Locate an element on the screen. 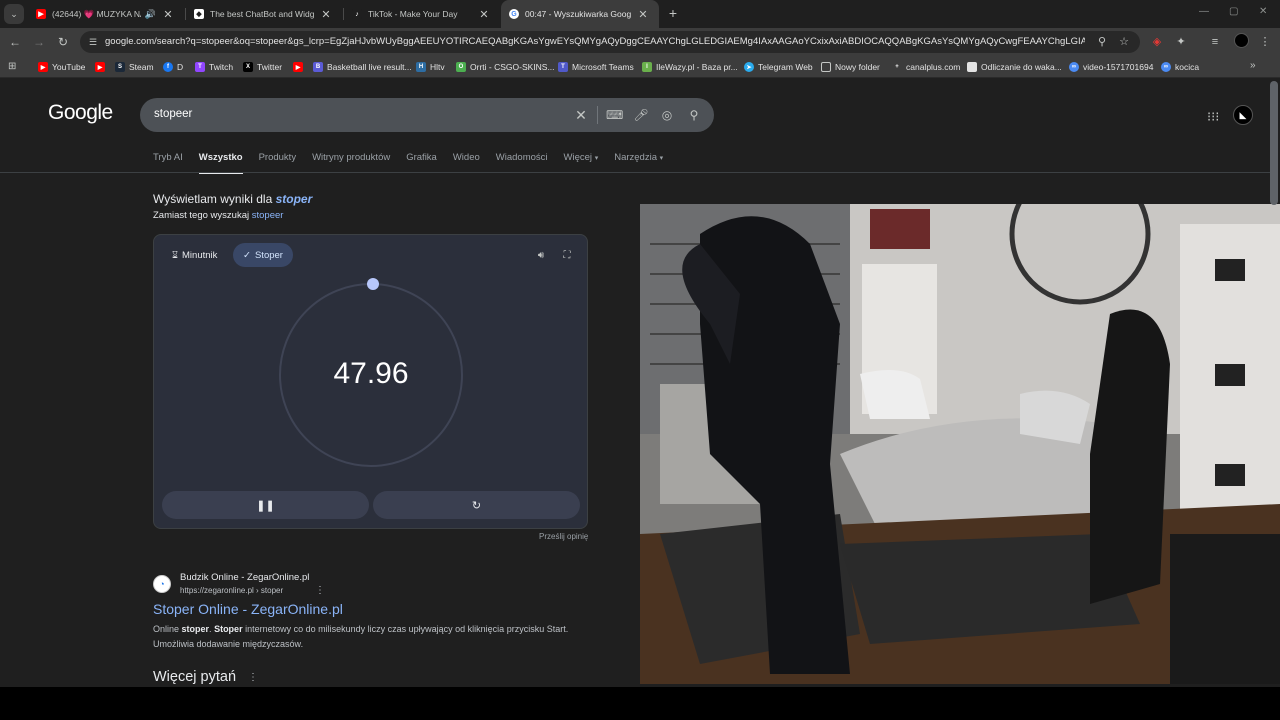 The width and height of the screenshot is (1280, 720). speaker-icon: 🔊 is located at coordinates (150, 14).